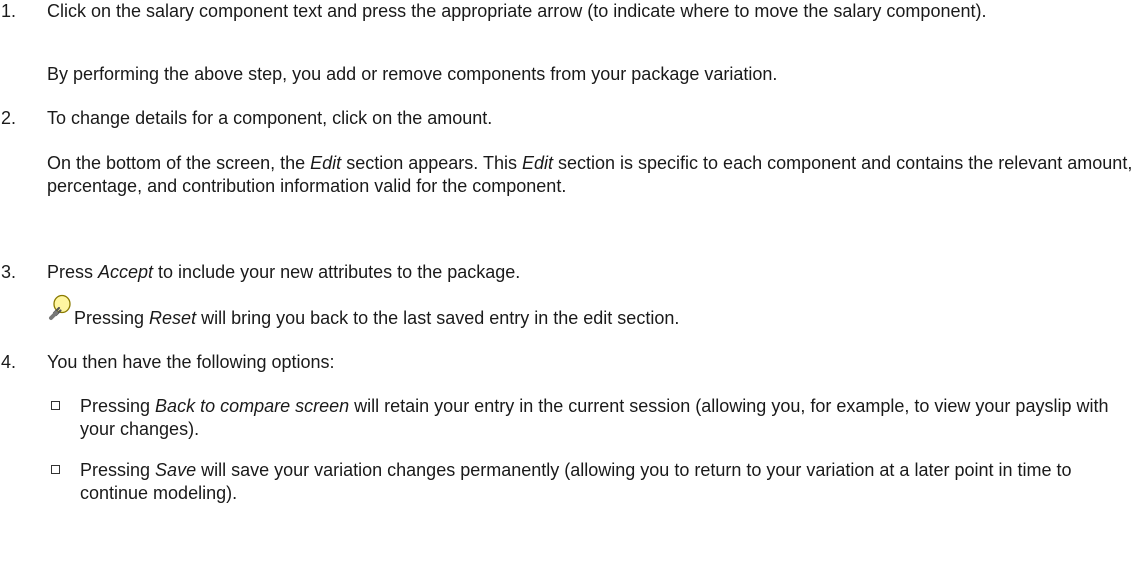 The image size is (1147, 583). I want to click on emphasis-save: Save, so click(176, 470).